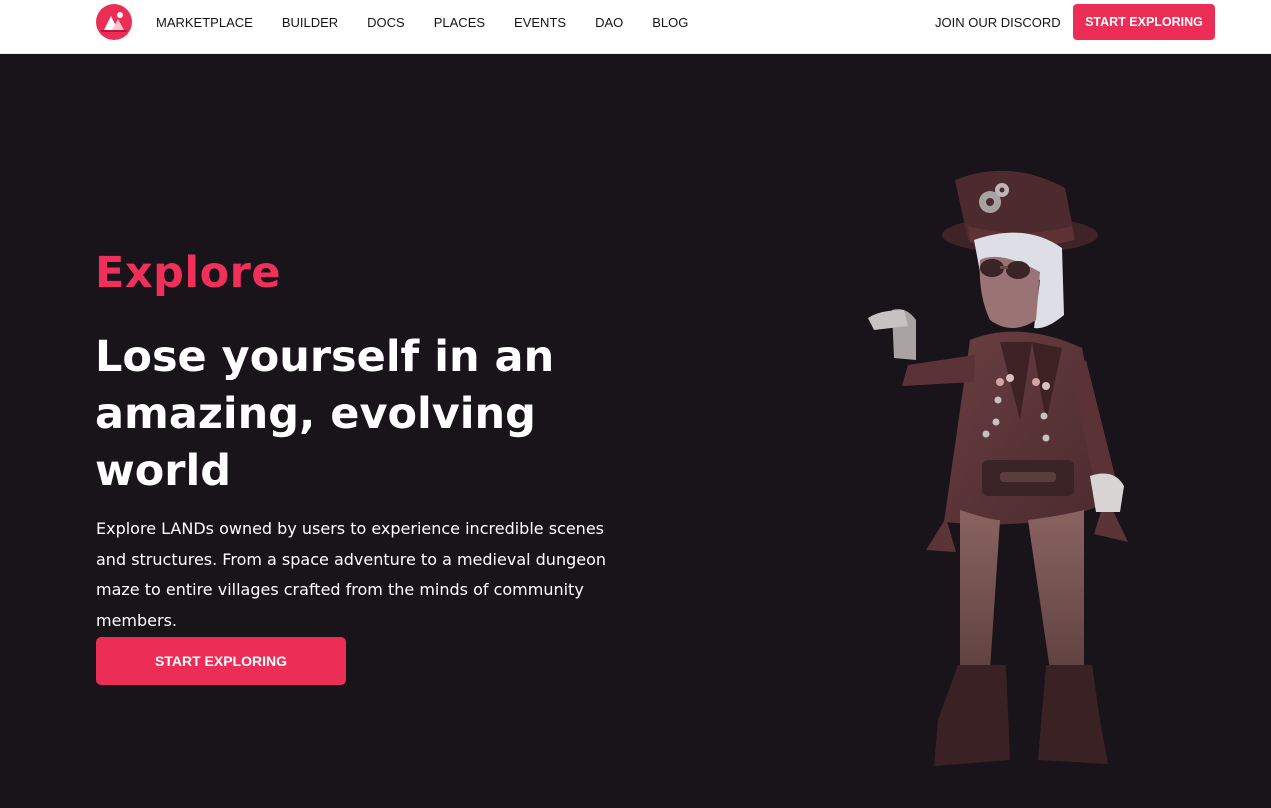 The width and height of the screenshot is (1271, 808). Describe the element at coordinates (670, 22) in the screenshot. I see `nav-blog-link: BLOG` at that location.